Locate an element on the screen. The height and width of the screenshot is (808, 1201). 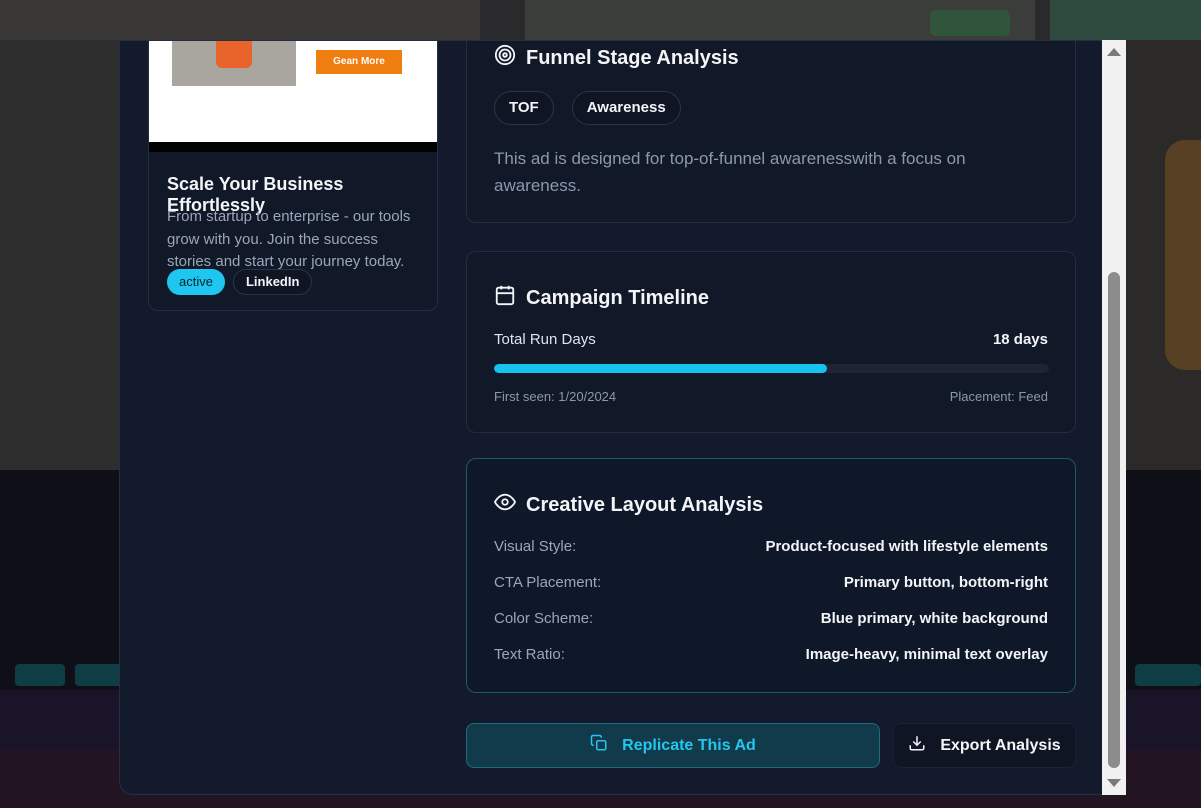
export-analysis-label: Export Analysis is located at coordinates (1000, 745).